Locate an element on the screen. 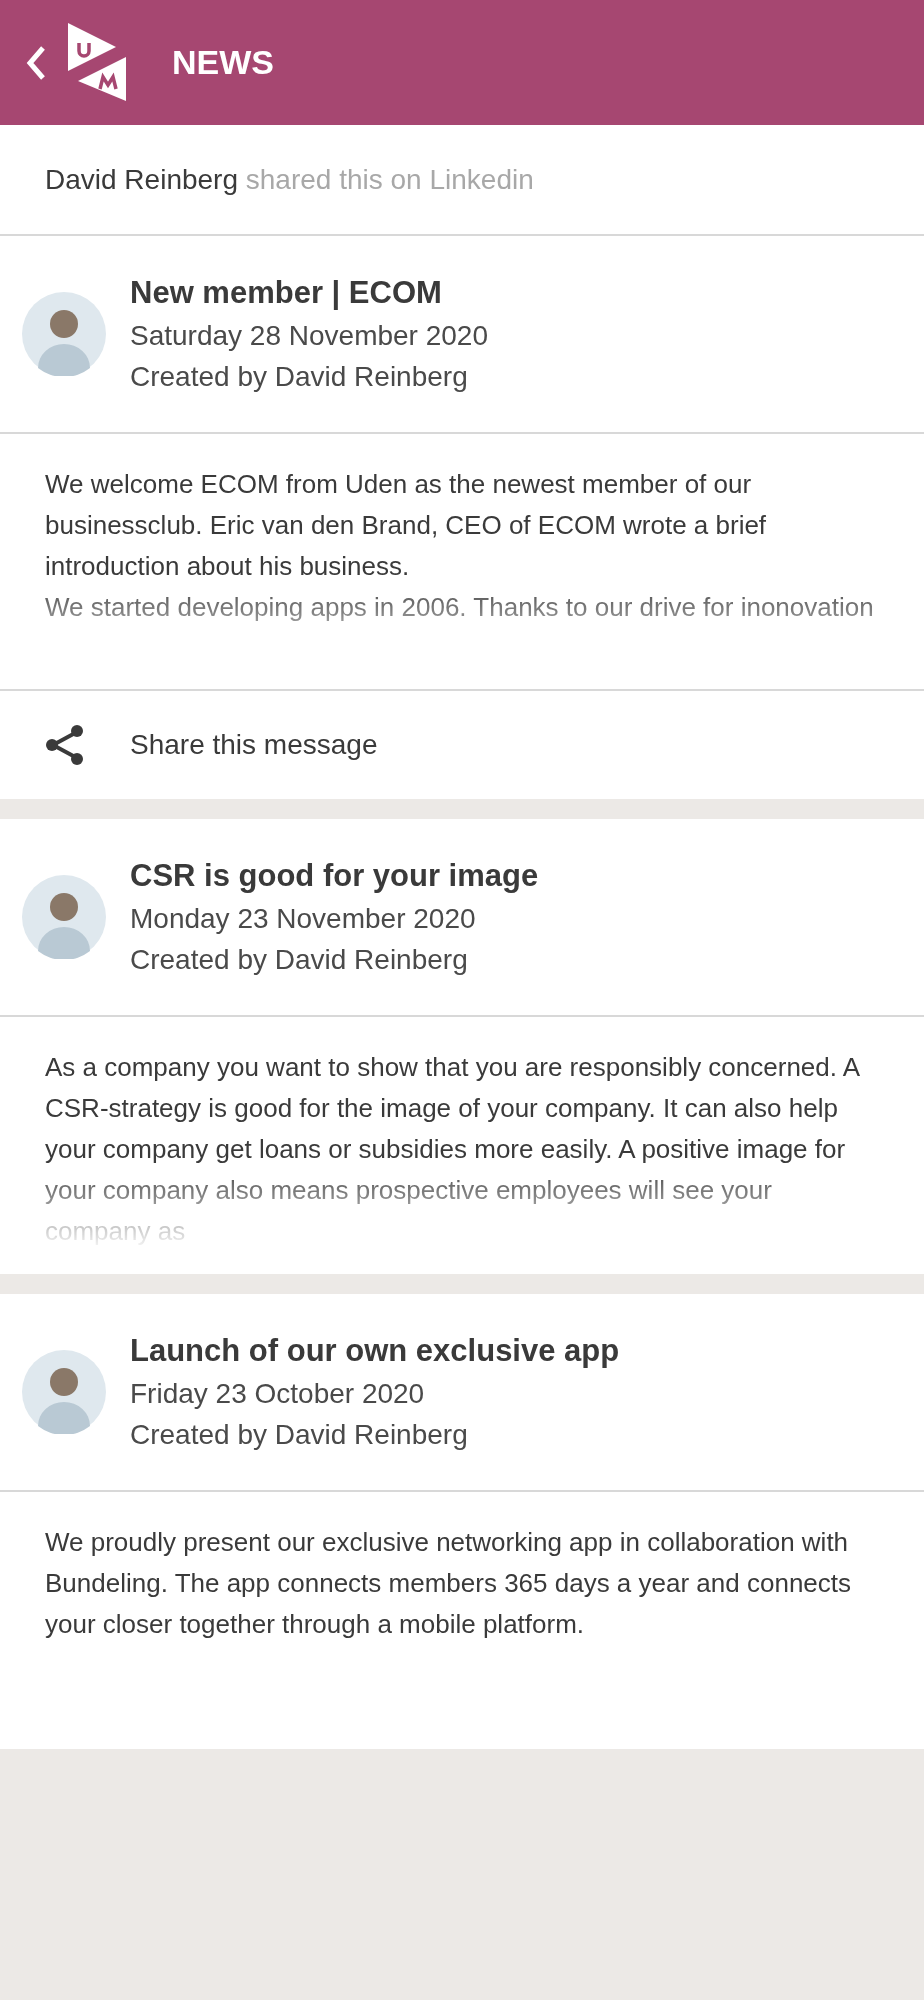 The height and width of the screenshot is (2000, 924). news-date: Monday 23 November 2020 is located at coordinates (303, 919).